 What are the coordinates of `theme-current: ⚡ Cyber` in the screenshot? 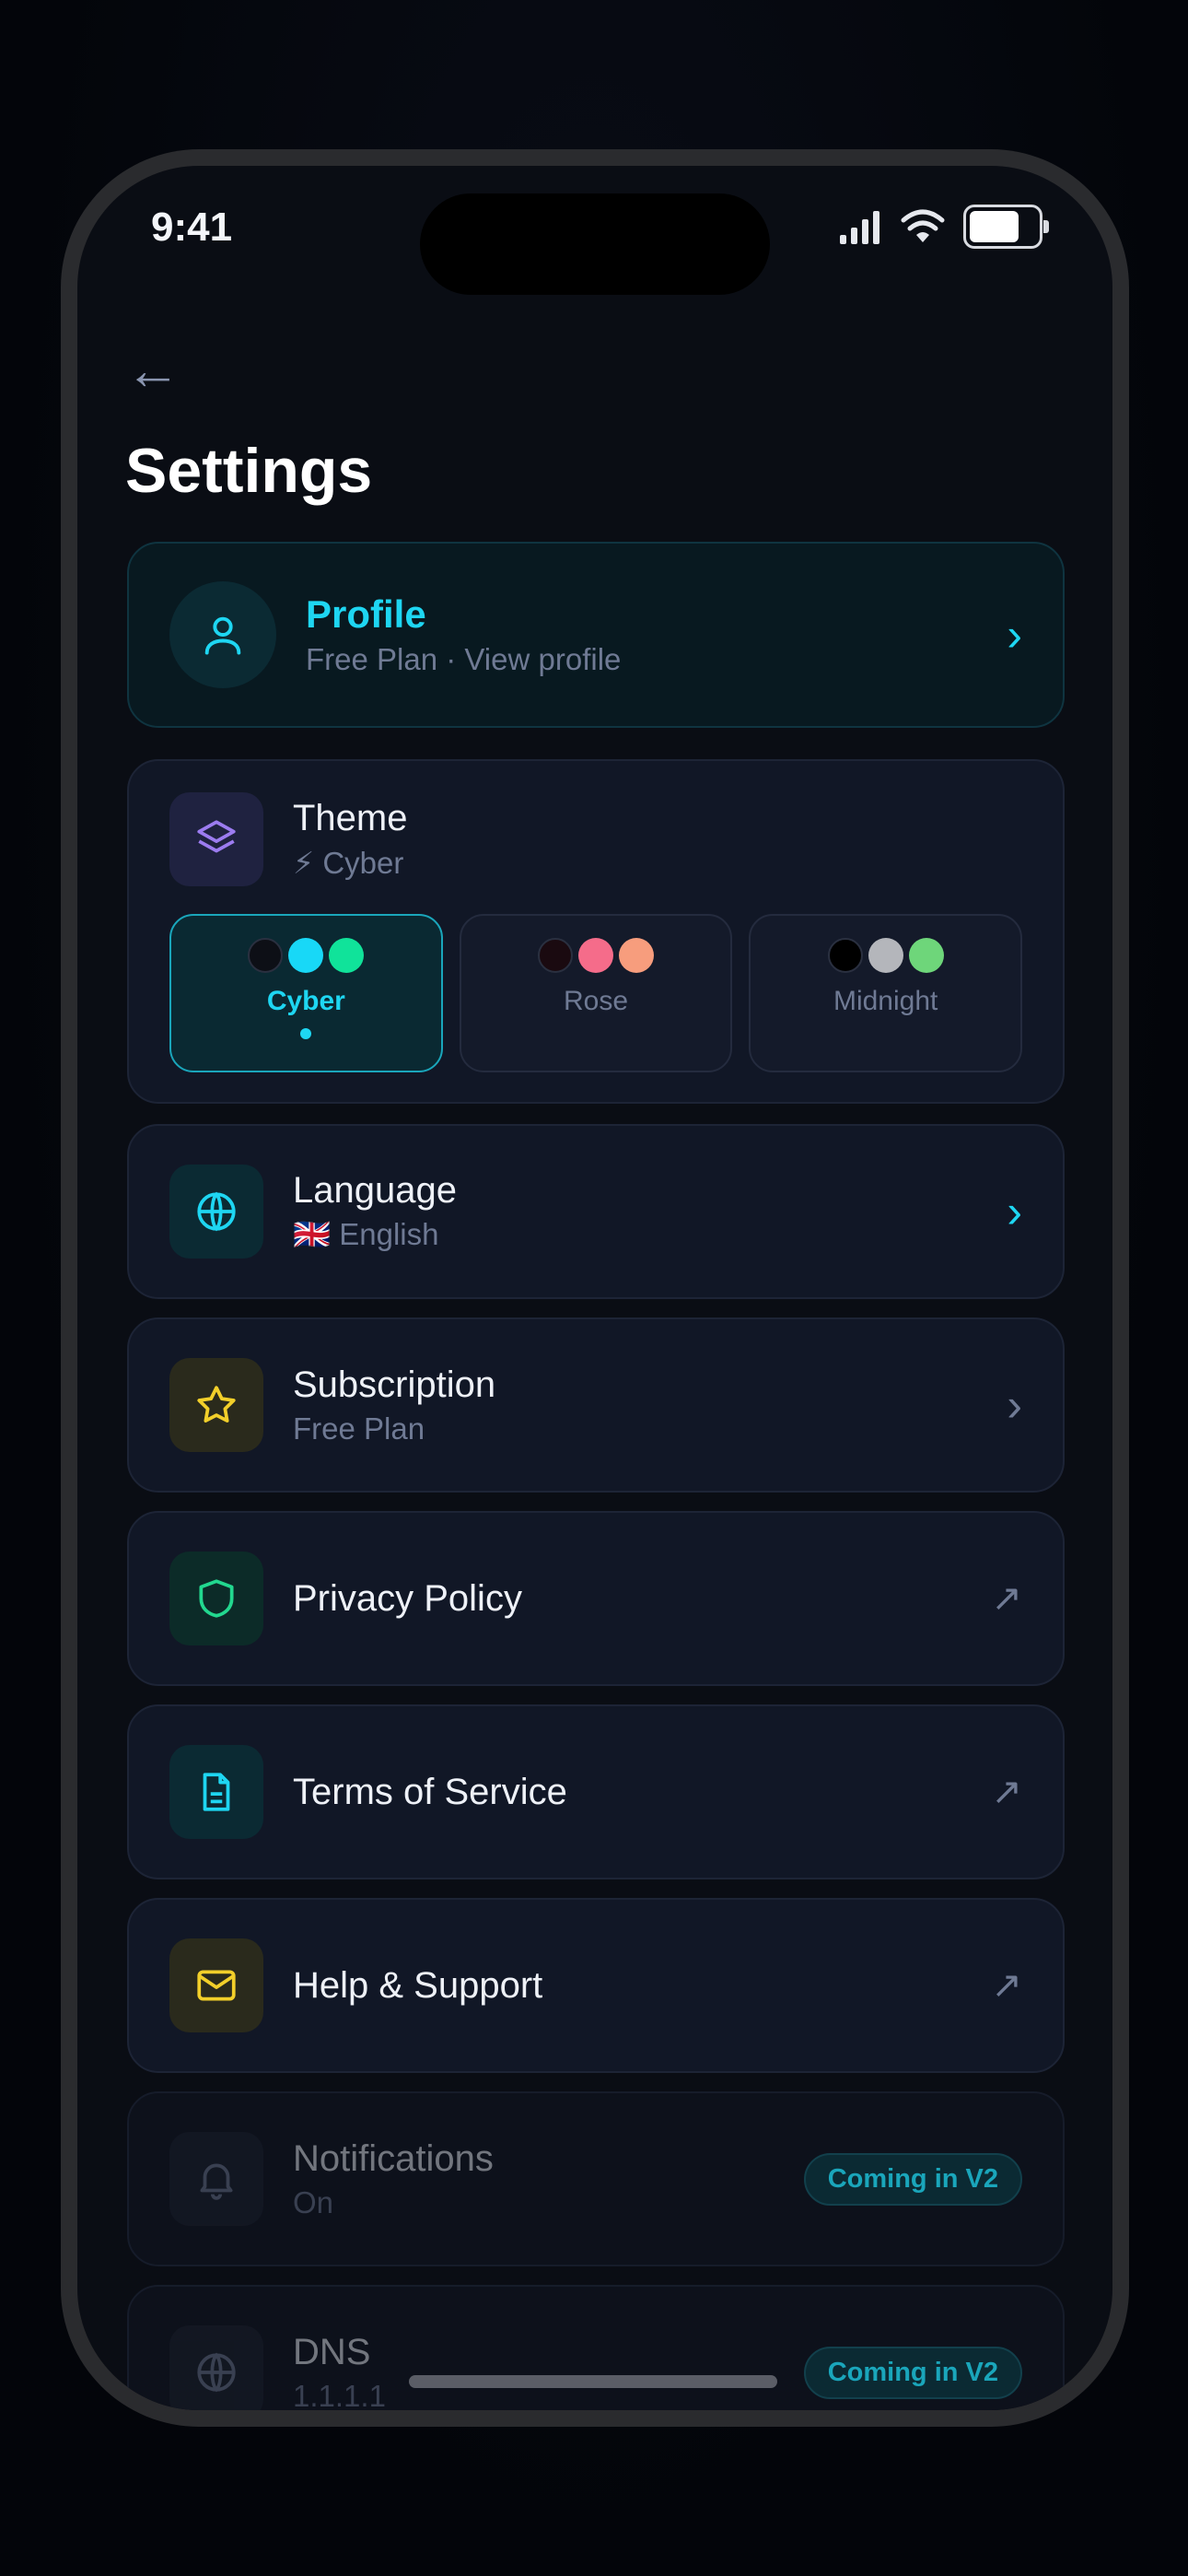 It's located at (348, 863).